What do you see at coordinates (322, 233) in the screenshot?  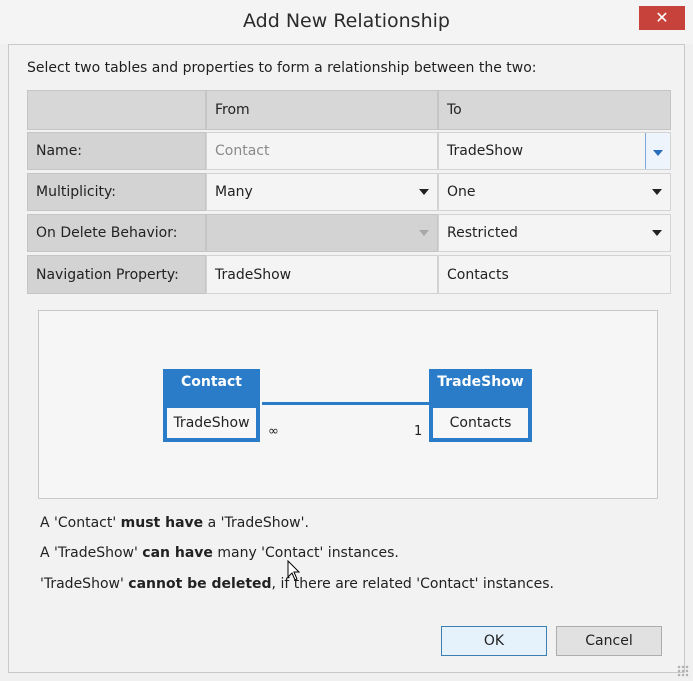 I see `from-on-delete-select-disabled` at bounding box center [322, 233].